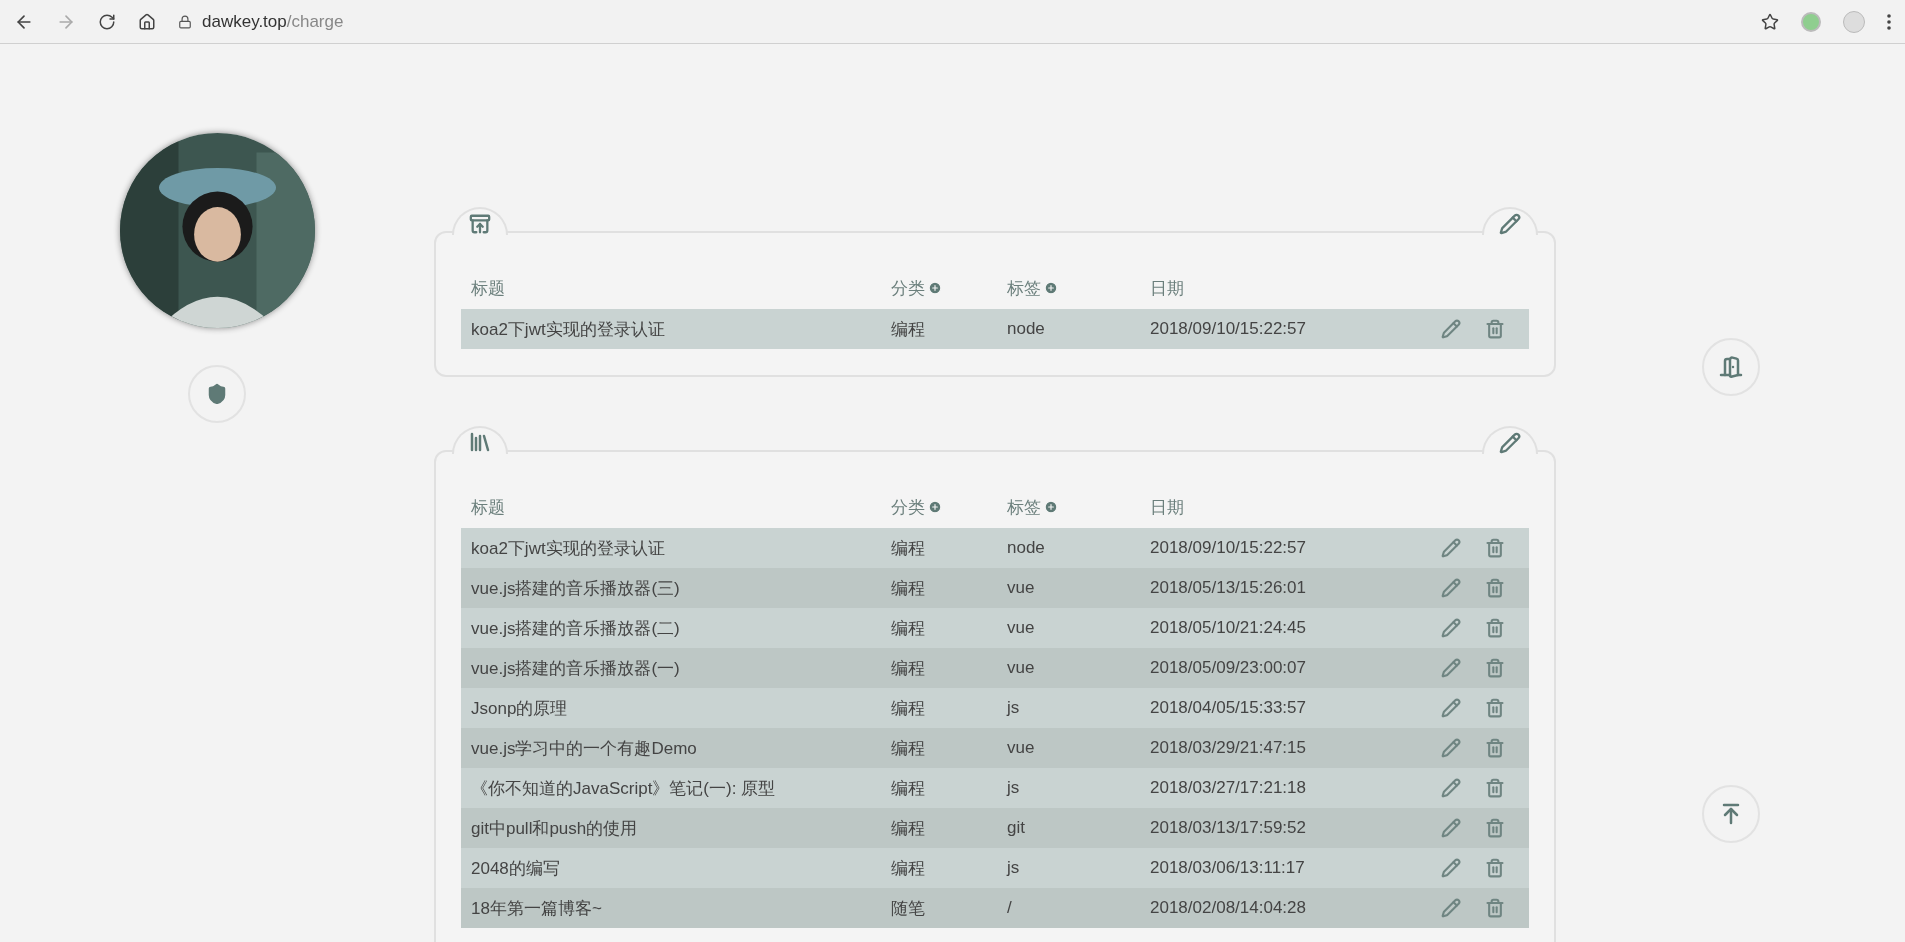 This screenshot has height=942, width=1905. What do you see at coordinates (107, 21) in the screenshot?
I see `reload-button` at bounding box center [107, 21].